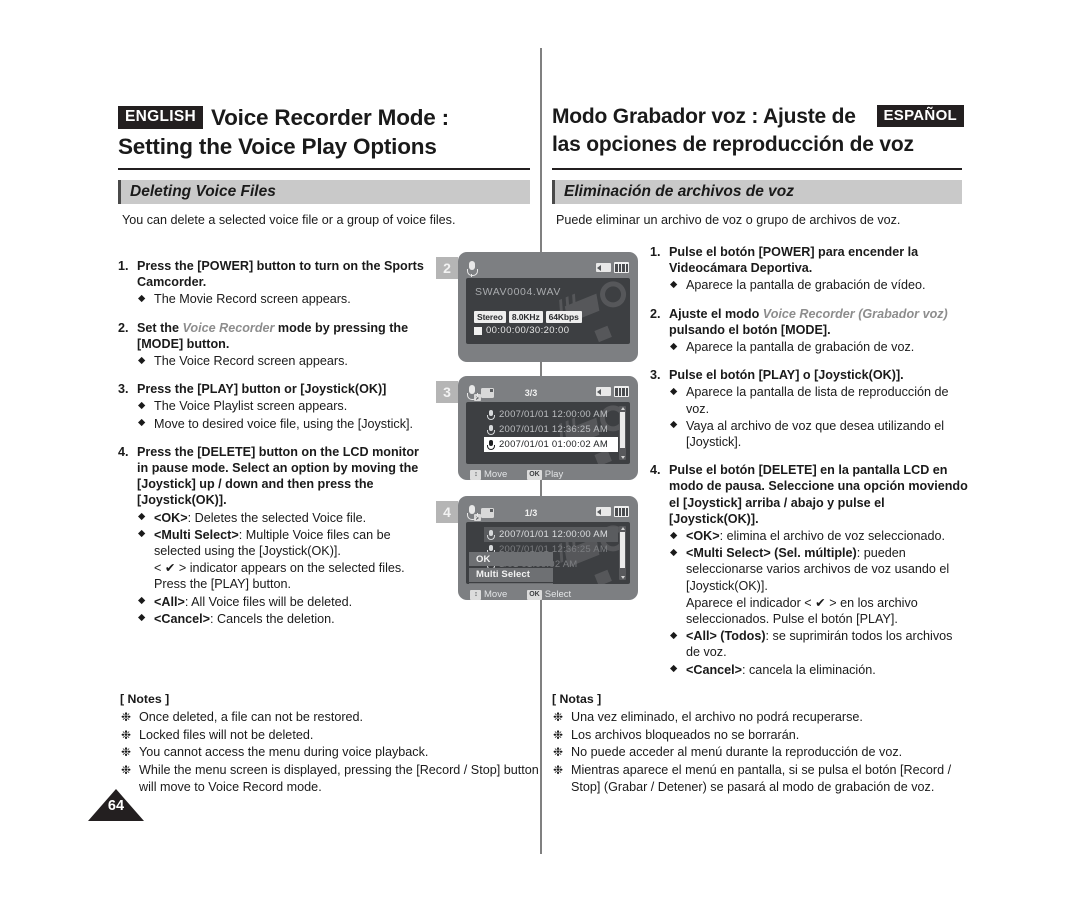 The image size is (1080, 906). Describe the element at coordinates (855, 313) in the screenshot. I see `step-heading-italic: Voice Recorder (Grabador voz)` at that location.